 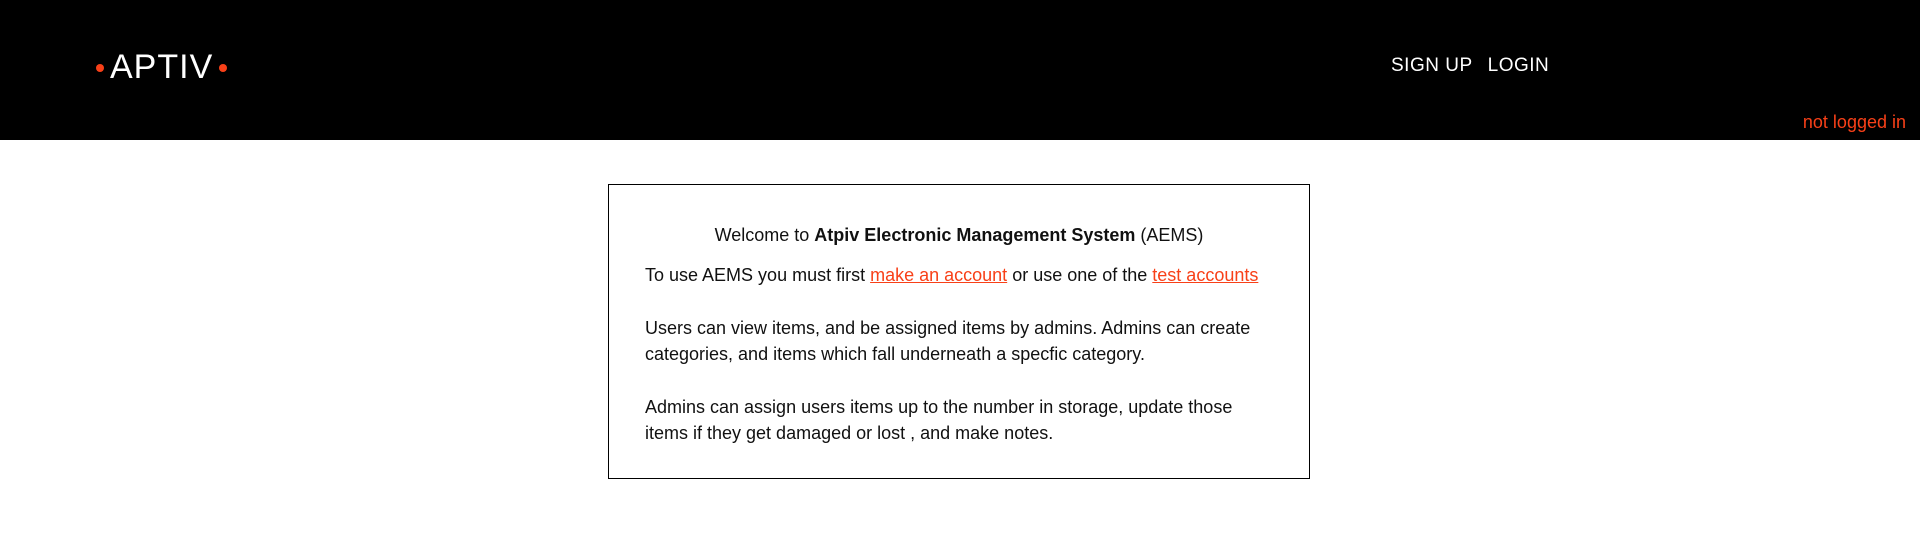 What do you see at coordinates (1169, 235) in the screenshot?
I see `welcome-suffix: (AEMS)` at bounding box center [1169, 235].